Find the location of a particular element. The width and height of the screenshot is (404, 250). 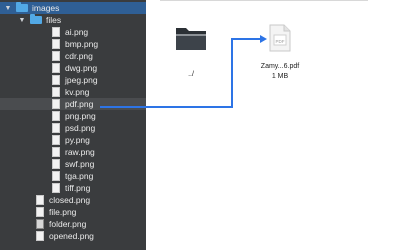

tree-file-item: cdr.png is located at coordinates (73, 56).